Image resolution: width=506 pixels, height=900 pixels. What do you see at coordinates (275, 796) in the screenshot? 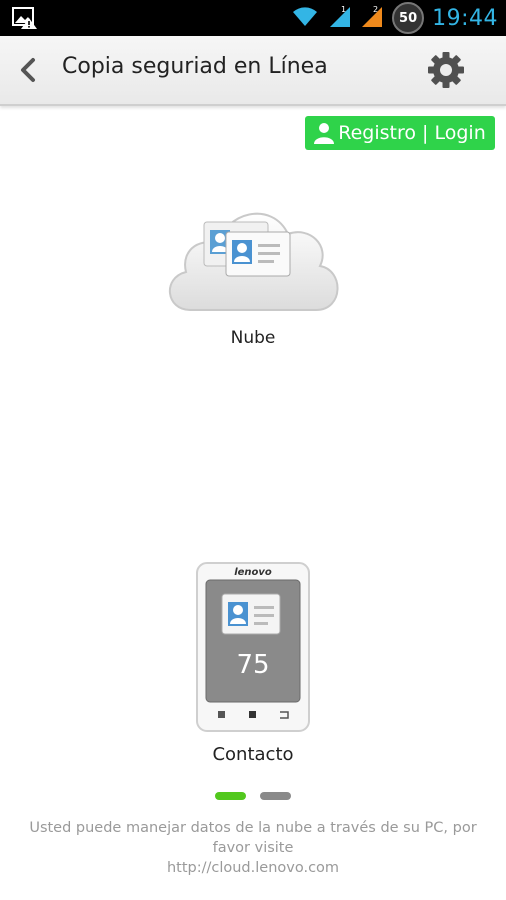
I see `page-indicator-inactive` at bounding box center [275, 796].